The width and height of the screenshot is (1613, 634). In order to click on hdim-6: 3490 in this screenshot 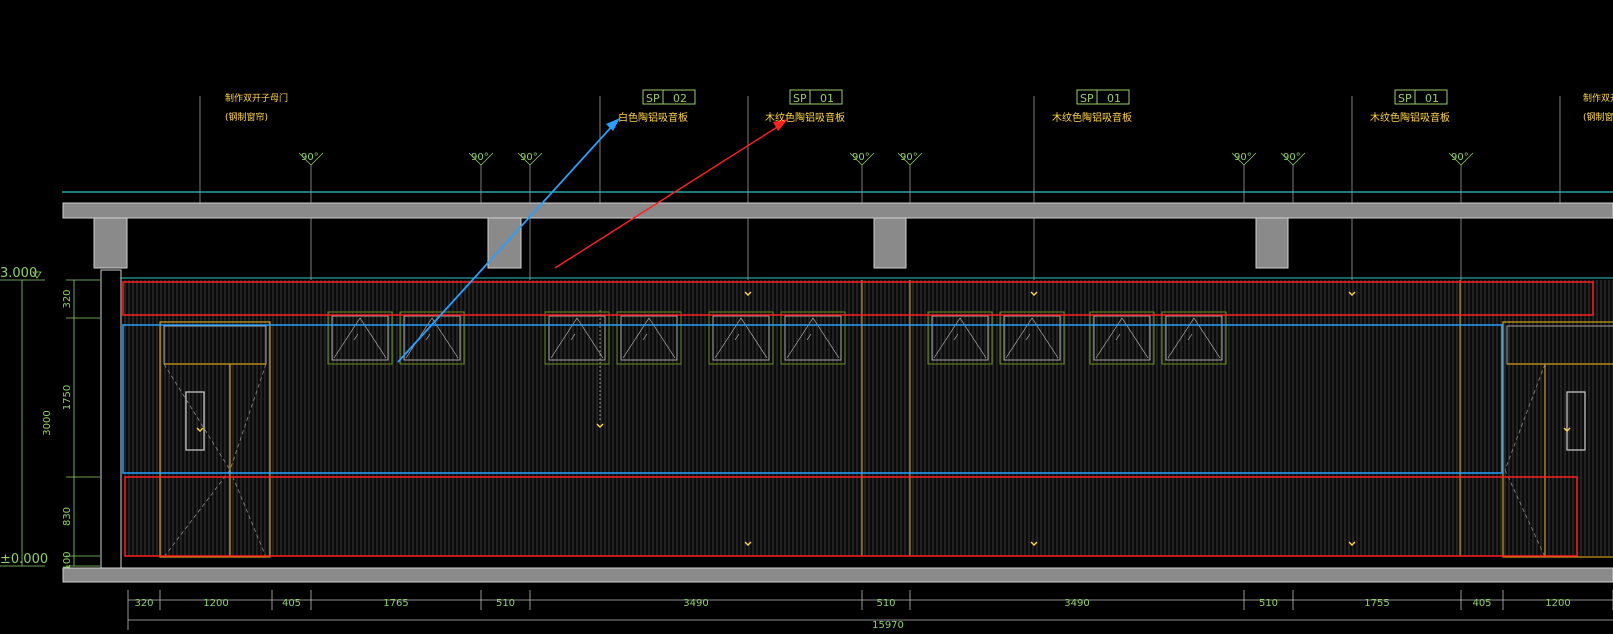, I will do `click(695, 603)`.